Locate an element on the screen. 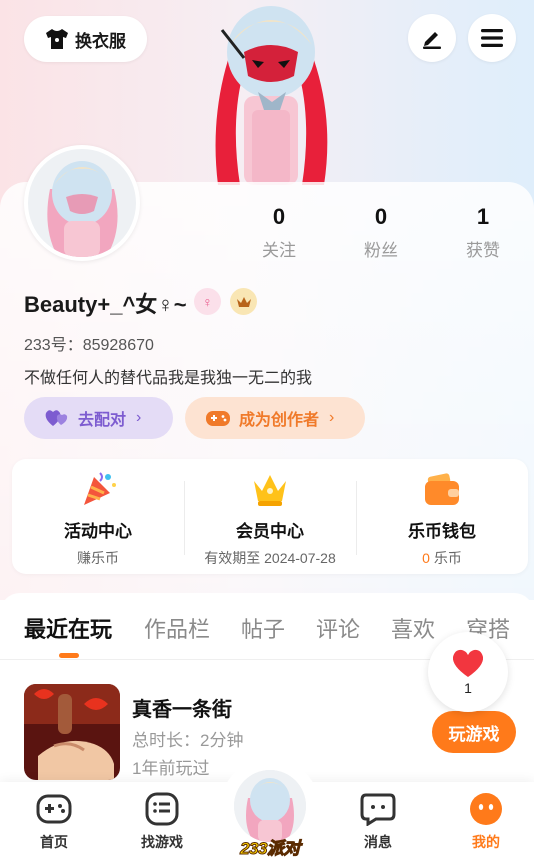 This screenshot has width=534, height=867. vip-center: 会员中心 有效期至 2024-07-28 is located at coordinates (270, 516).